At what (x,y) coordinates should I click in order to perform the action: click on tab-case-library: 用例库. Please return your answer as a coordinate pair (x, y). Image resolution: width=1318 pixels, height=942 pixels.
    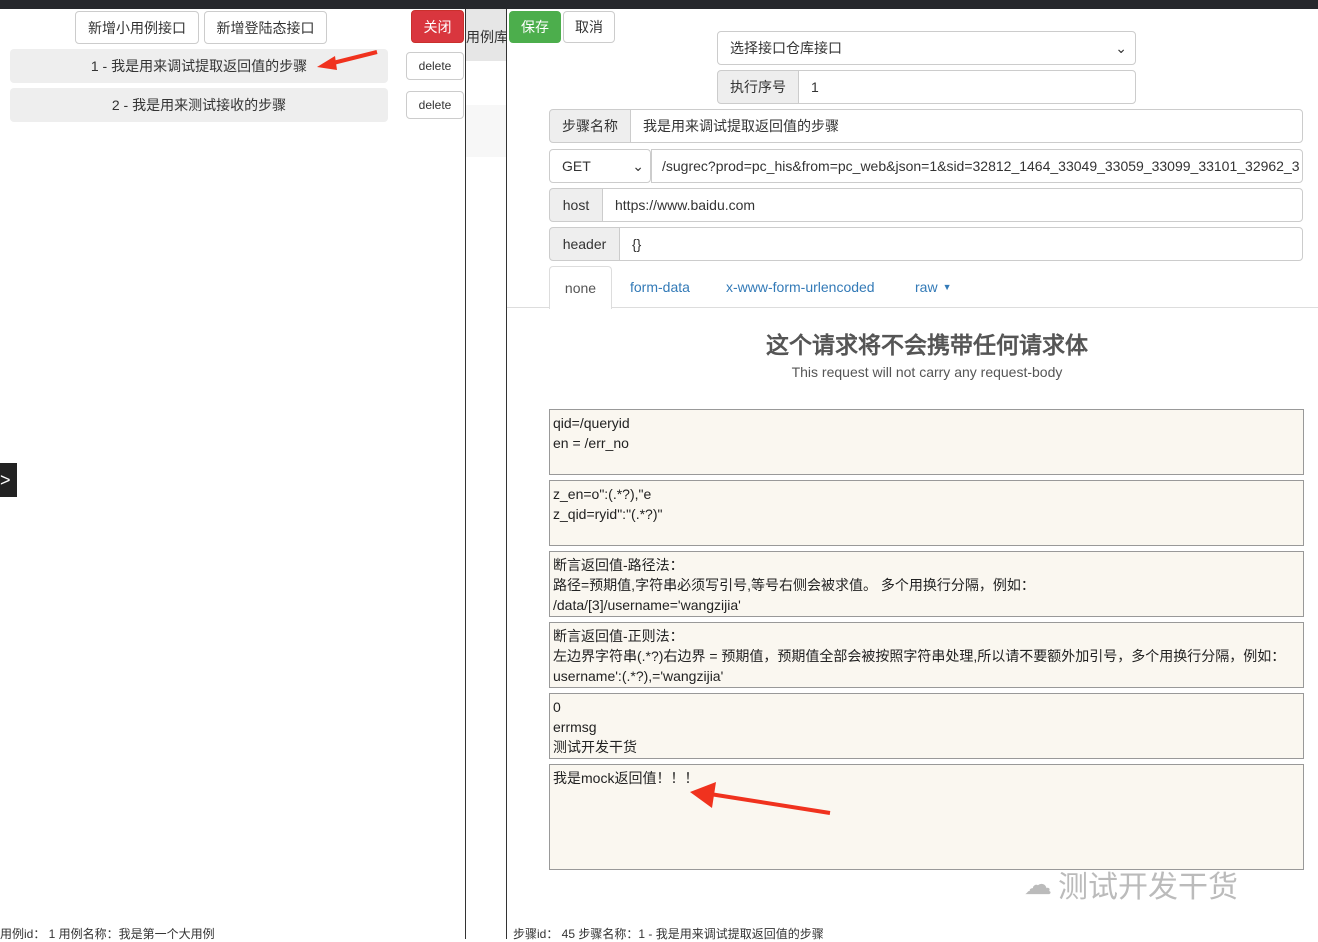
    Looking at the image, I should click on (486, 35).